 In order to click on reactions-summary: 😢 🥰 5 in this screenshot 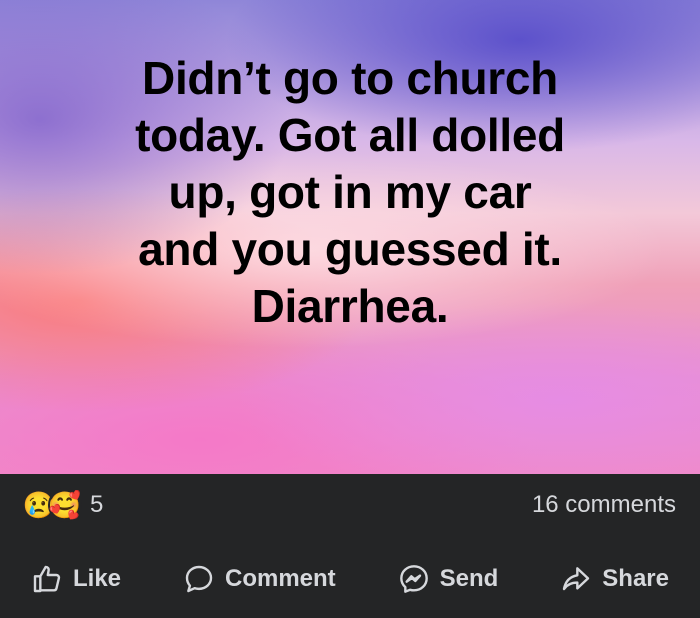, I will do `click(62, 505)`.